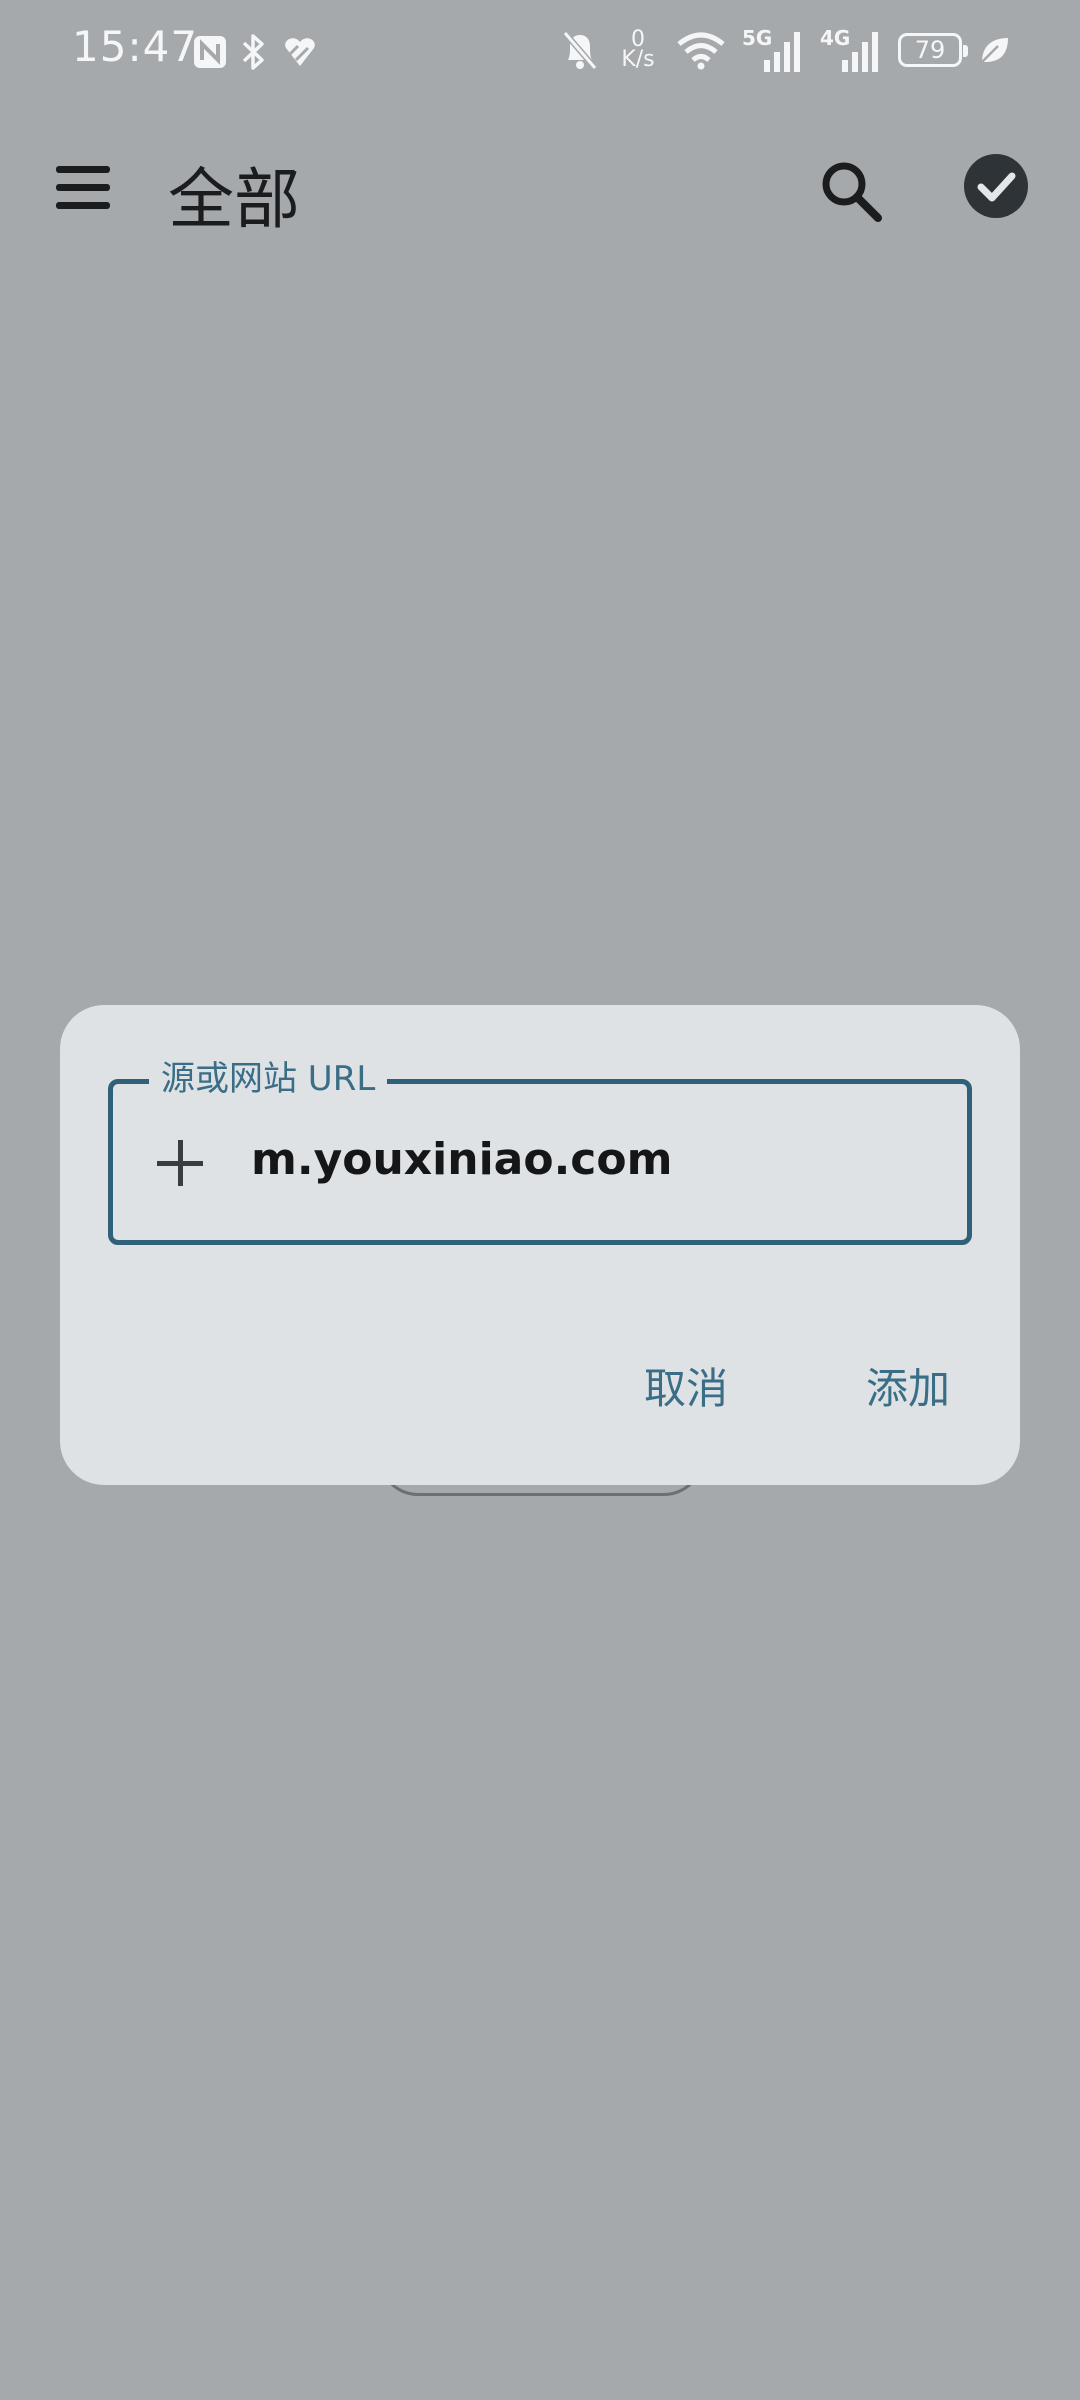 This screenshot has width=1080, height=2400. I want to click on plus-icon, so click(180, 1163).